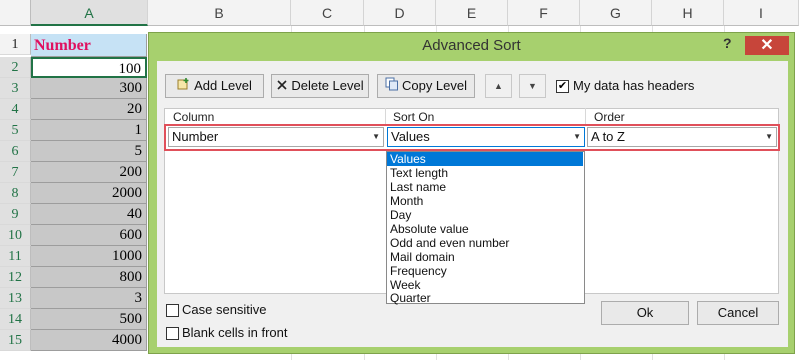 This screenshot has height=360, width=799. I want to click on dialog-title: Advanced Sort, so click(471, 45).